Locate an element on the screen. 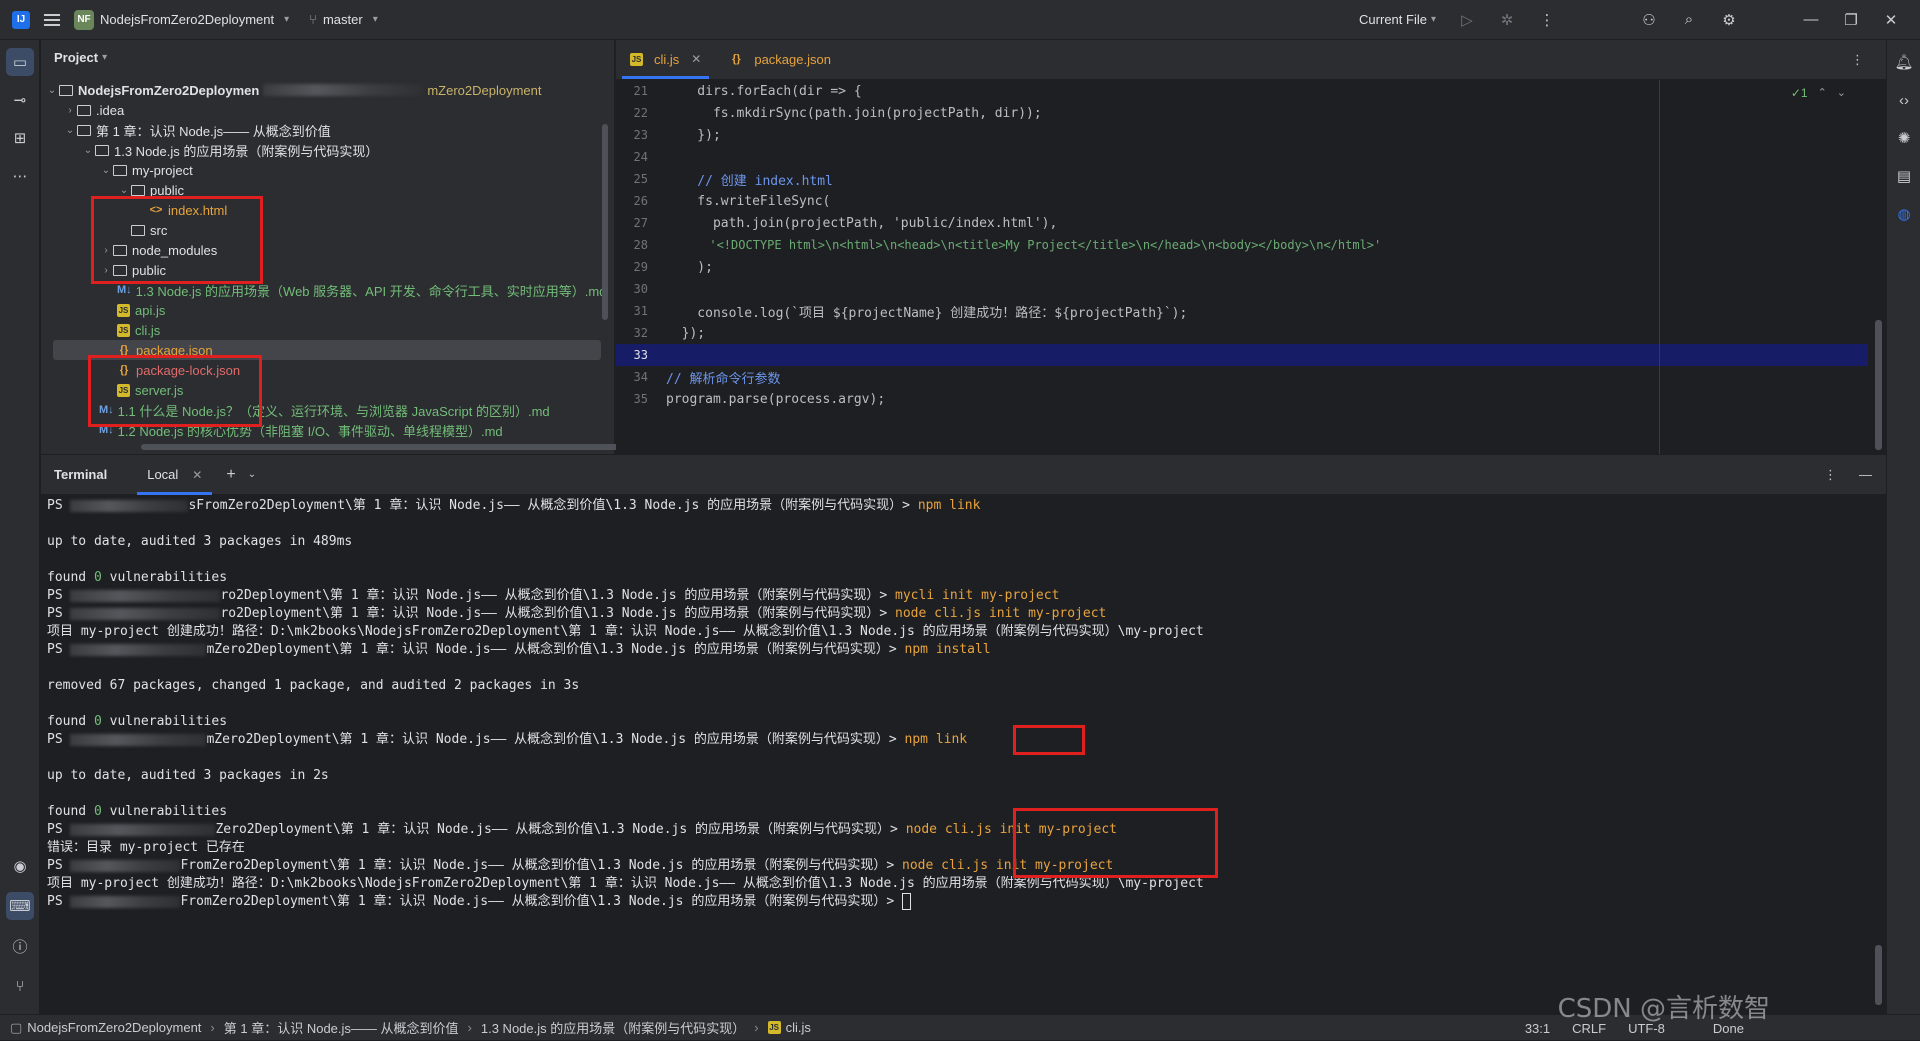 This screenshot has height=1041, width=1920. search-icon: ⌕ is located at coordinates (1689, 20).